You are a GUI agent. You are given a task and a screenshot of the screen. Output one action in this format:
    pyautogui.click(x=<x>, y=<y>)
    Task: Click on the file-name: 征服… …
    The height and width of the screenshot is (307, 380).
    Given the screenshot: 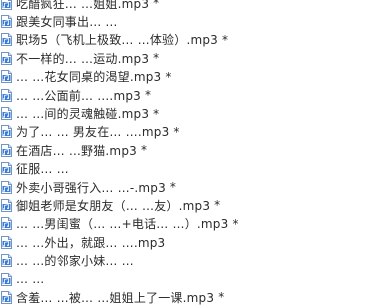 What is the action you would take?
    pyautogui.click(x=42, y=169)
    